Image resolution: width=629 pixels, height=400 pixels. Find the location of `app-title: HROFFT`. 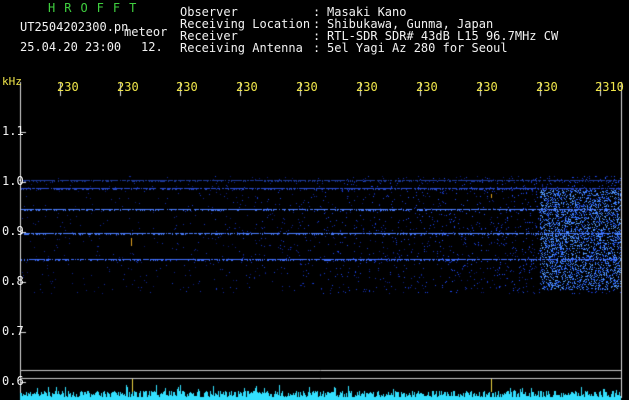

app-title: HROFFT is located at coordinates (97, 8).